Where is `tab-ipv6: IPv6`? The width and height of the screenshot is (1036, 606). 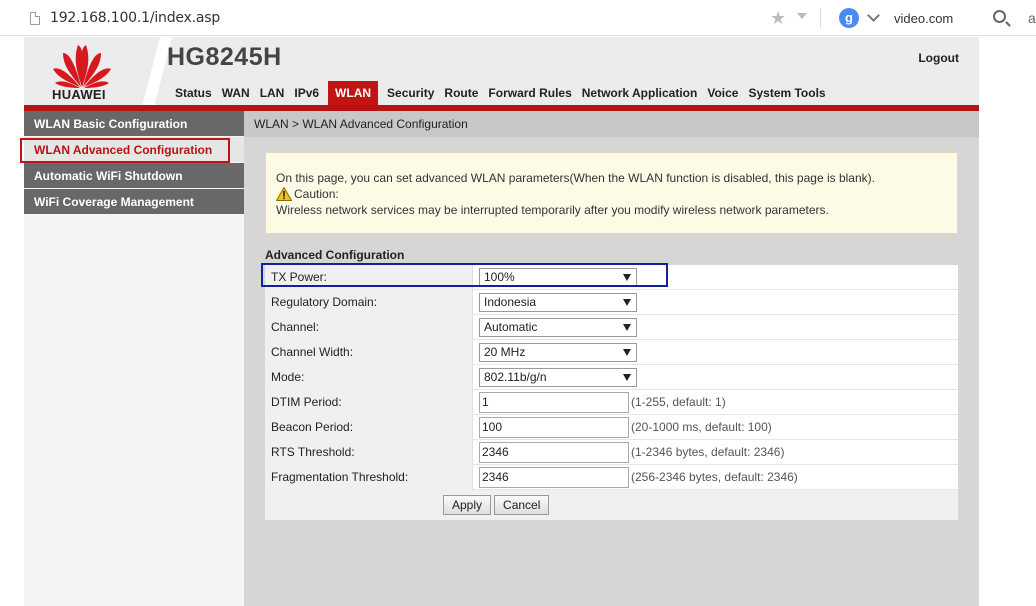
tab-ipv6: IPv6 is located at coordinates (306, 93).